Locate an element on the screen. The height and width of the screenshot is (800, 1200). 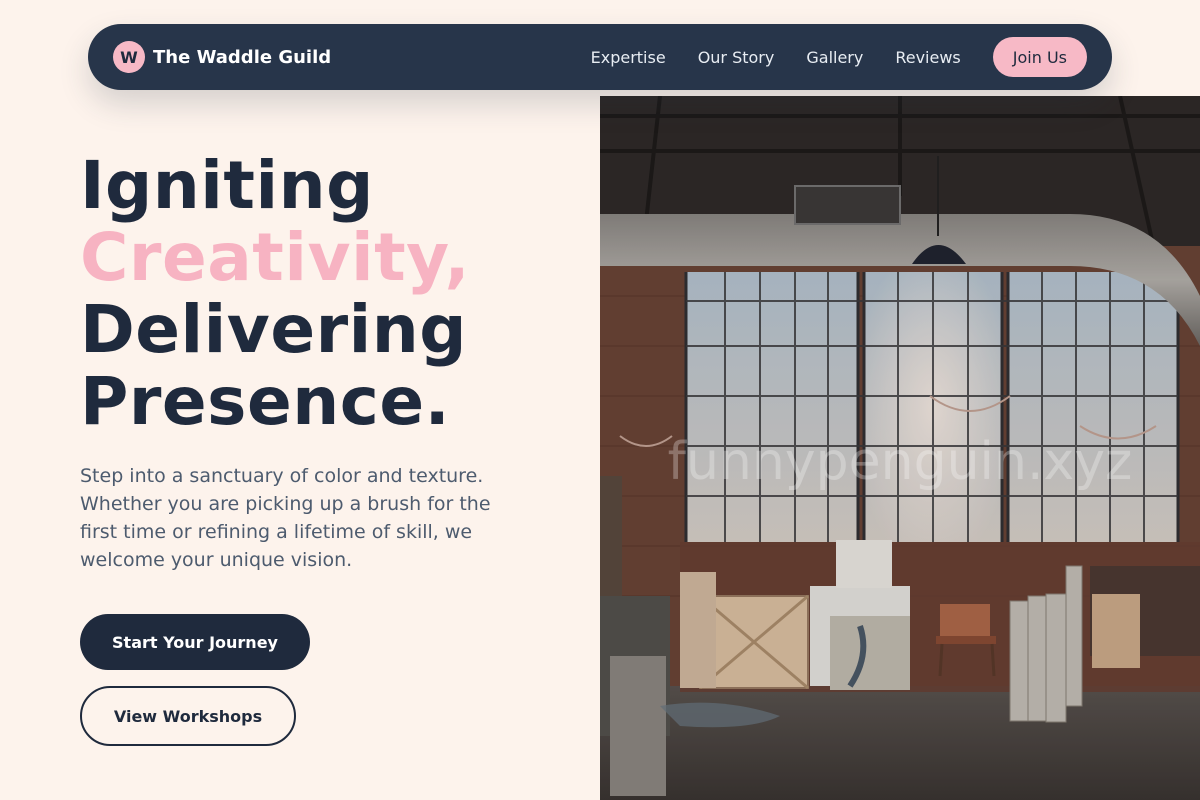
nav-link-expertise: Expertise is located at coordinates (628, 57).